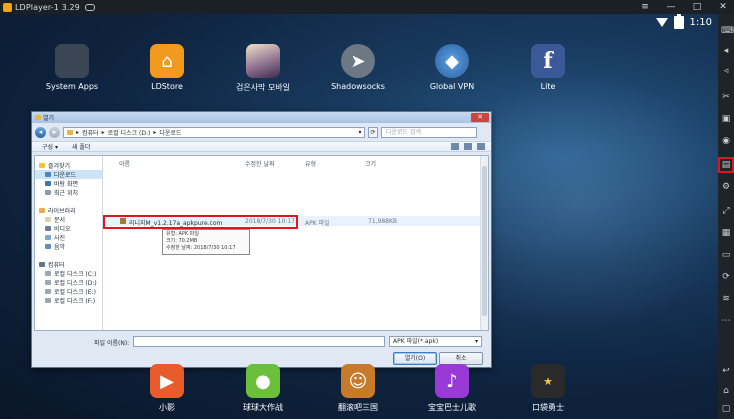 Image resolution: width=734 pixels, height=419 pixels. What do you see at coordinates (645, 7) in the screenshot?
I see `menu-icon: ≡` at bounding box center [645, 7].